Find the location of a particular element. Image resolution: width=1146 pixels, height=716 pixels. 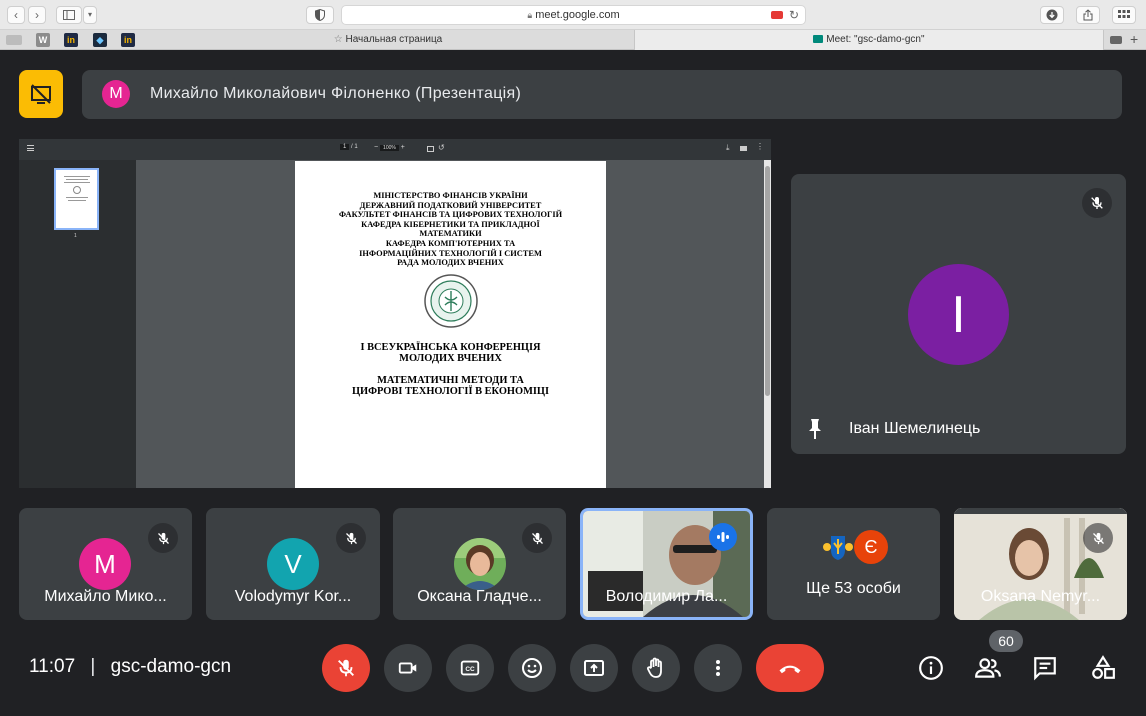

privacy-shield-button is located at coordinates (320, 15).